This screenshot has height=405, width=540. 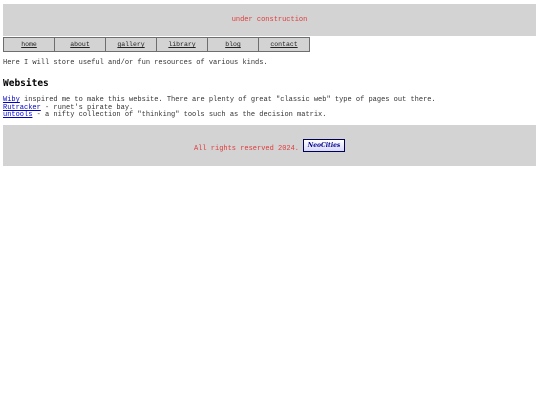 What do you see at coordinates (246, 148) in the screenshot?
I see `copyright-text: All rights reserved 2024.` at bounding box center [246, 148].